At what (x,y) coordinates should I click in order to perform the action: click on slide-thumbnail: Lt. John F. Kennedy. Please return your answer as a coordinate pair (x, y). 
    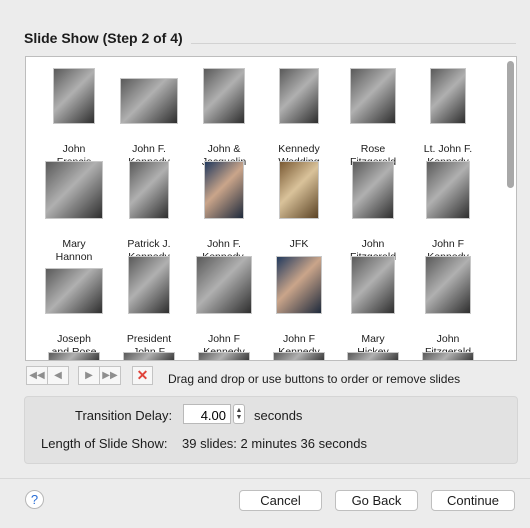
    Looking at the image, I should click on (448, 117).